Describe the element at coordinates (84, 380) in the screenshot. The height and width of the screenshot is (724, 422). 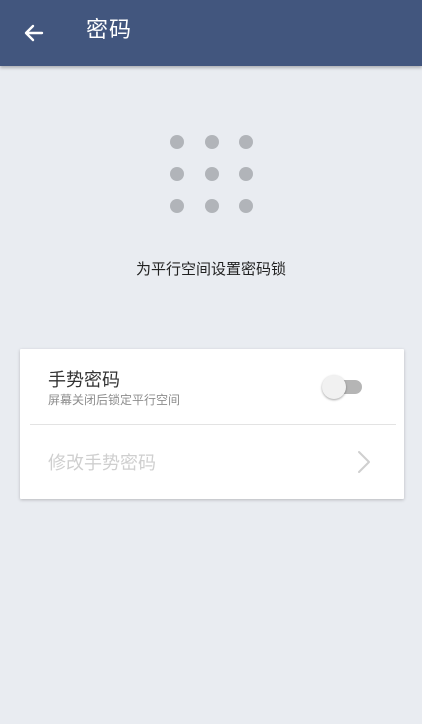
I see `gesture-password-title: 手势密码` at that location.